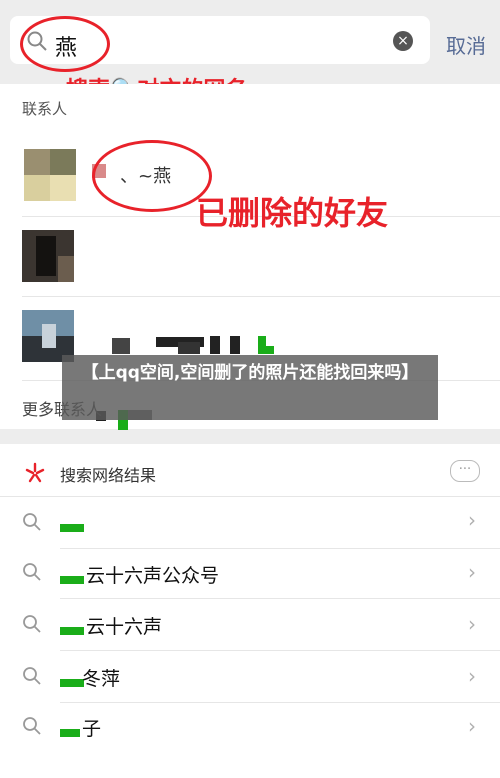 This screenshot has height=778, width=500. What do you see at coordinates (403, 41) in the screenshot?
I see `clear-icon: ×` at bounding box center [403, 41].